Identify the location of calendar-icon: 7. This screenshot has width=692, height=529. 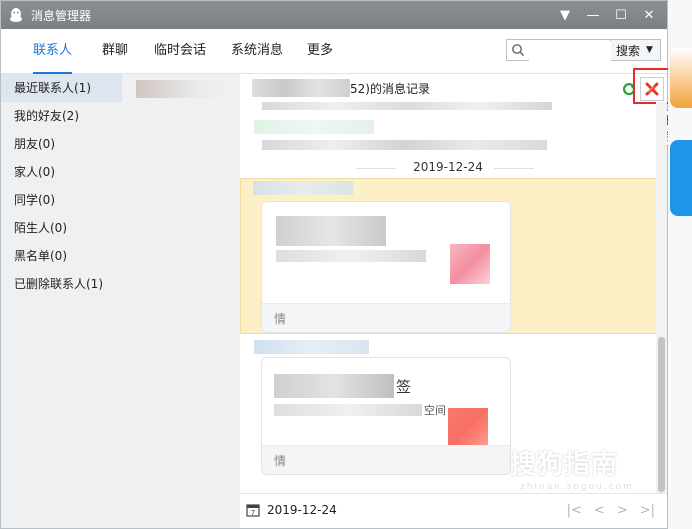
(253, 510).